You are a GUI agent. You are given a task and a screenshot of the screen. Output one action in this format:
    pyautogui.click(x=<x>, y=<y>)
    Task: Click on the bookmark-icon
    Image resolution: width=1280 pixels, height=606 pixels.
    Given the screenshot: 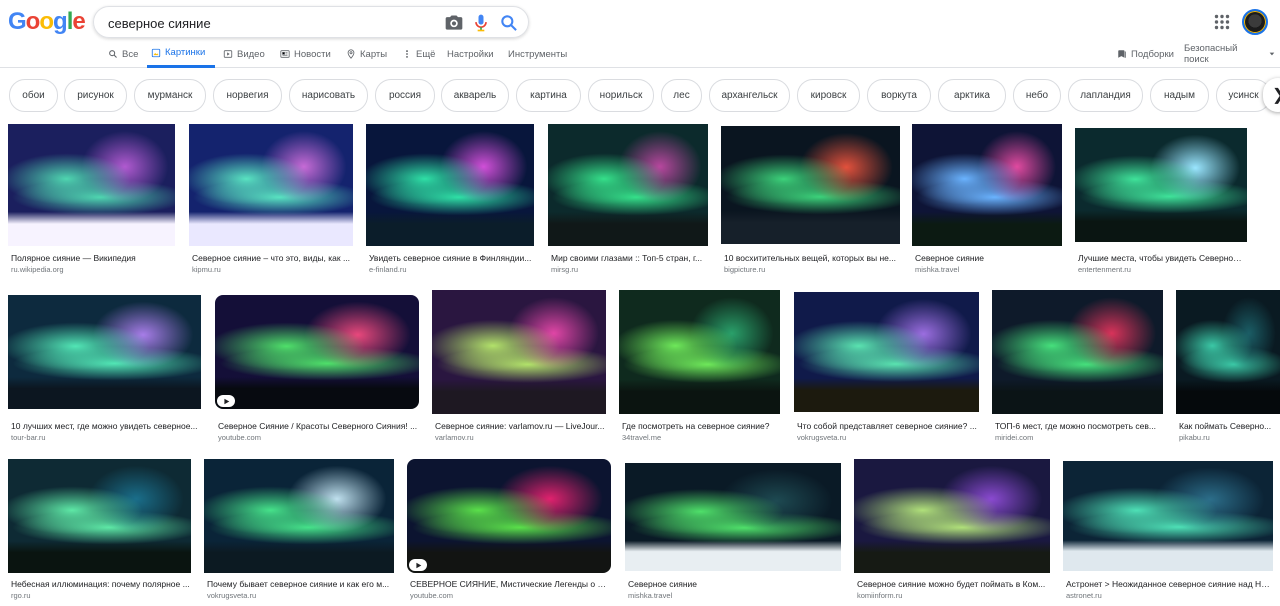 What is the action you would take?
    pyautogui.click(x=1122, y=54)
    